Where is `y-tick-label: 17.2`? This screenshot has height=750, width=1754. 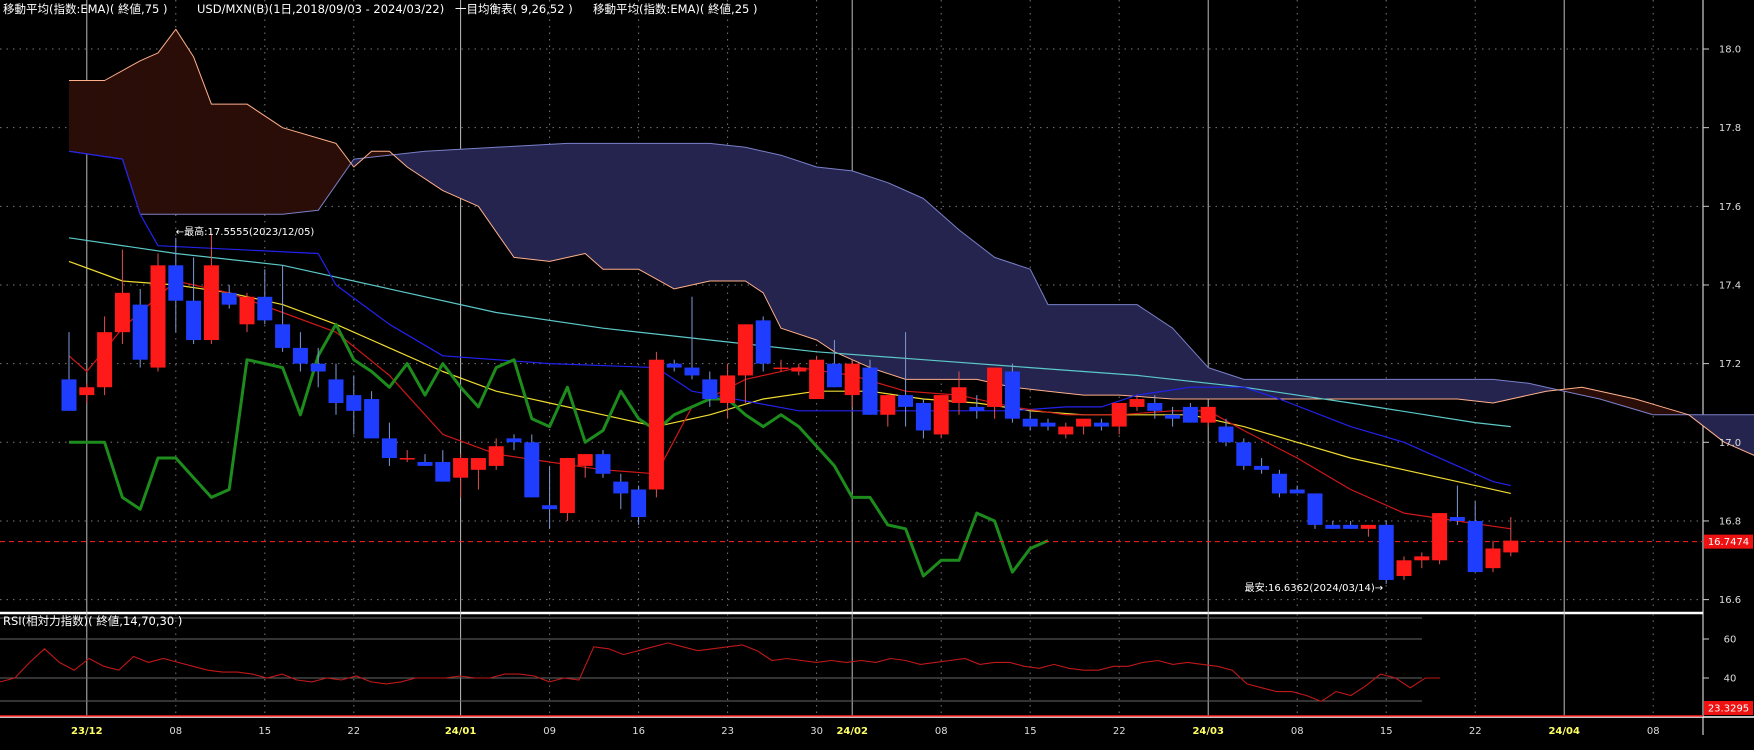 y-tick-label: 17.2 is located at coordinates (1730, 364).